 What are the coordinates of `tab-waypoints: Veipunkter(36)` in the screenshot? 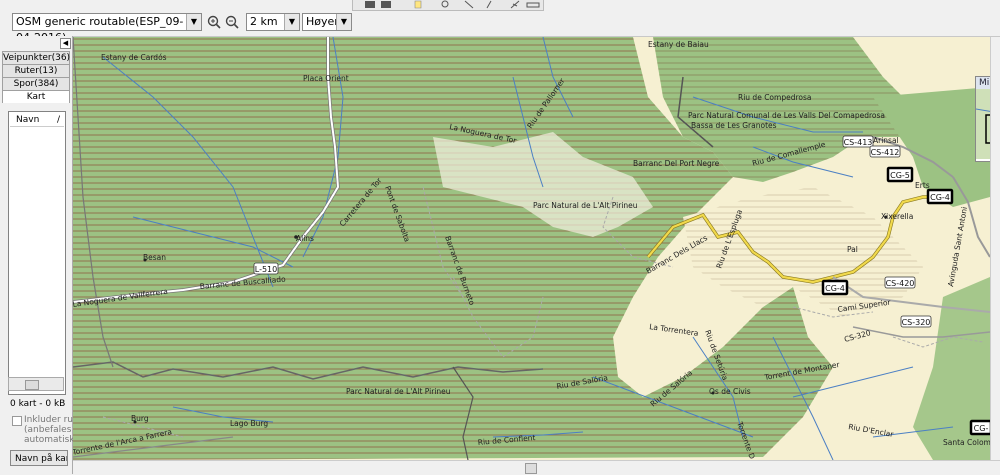 It's located at (36, 58).